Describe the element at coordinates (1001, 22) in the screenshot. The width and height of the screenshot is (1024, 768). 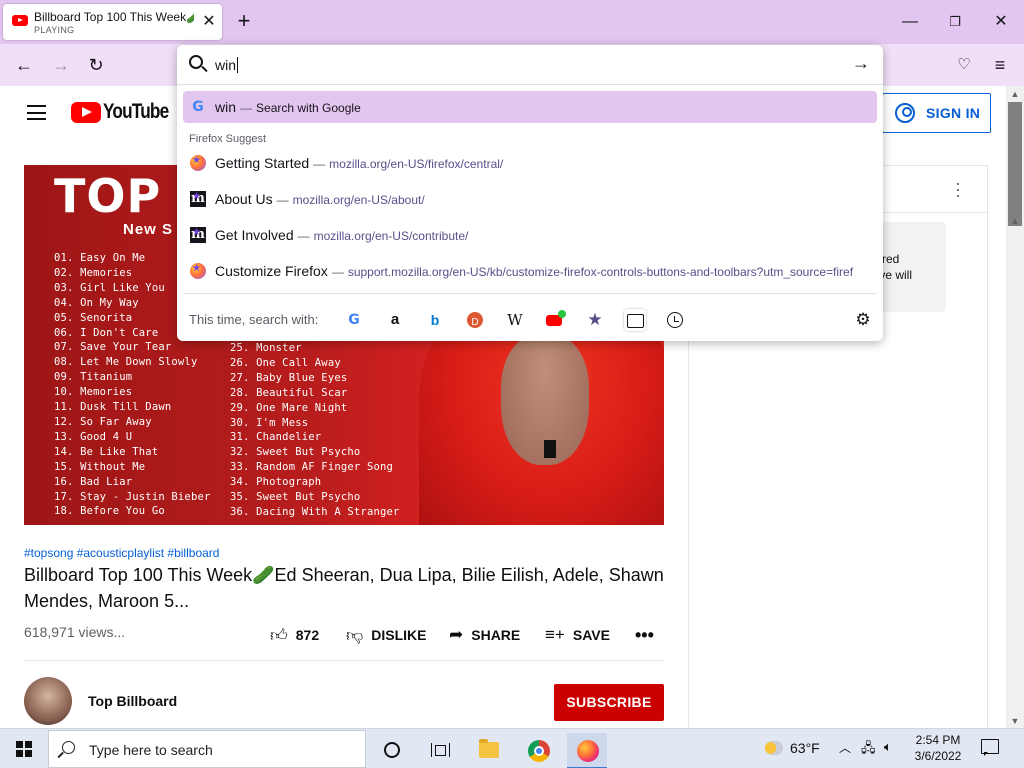
I see `close-window-icon: ✕` at that location.